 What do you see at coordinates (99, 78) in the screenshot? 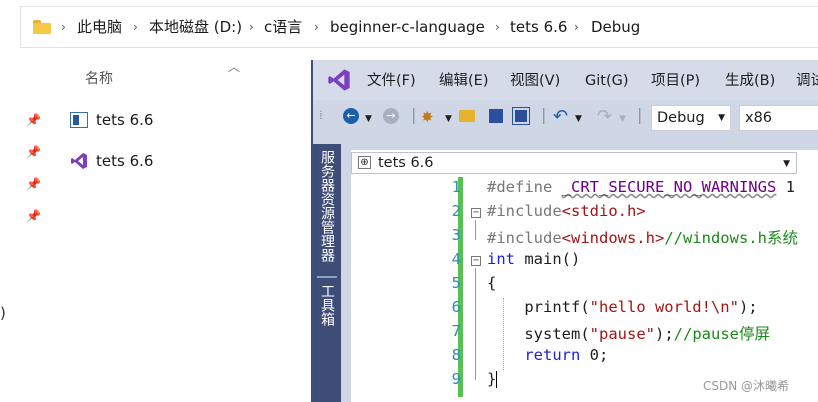
I see `column-header-name: 名称` at bounding box center [99, 78].